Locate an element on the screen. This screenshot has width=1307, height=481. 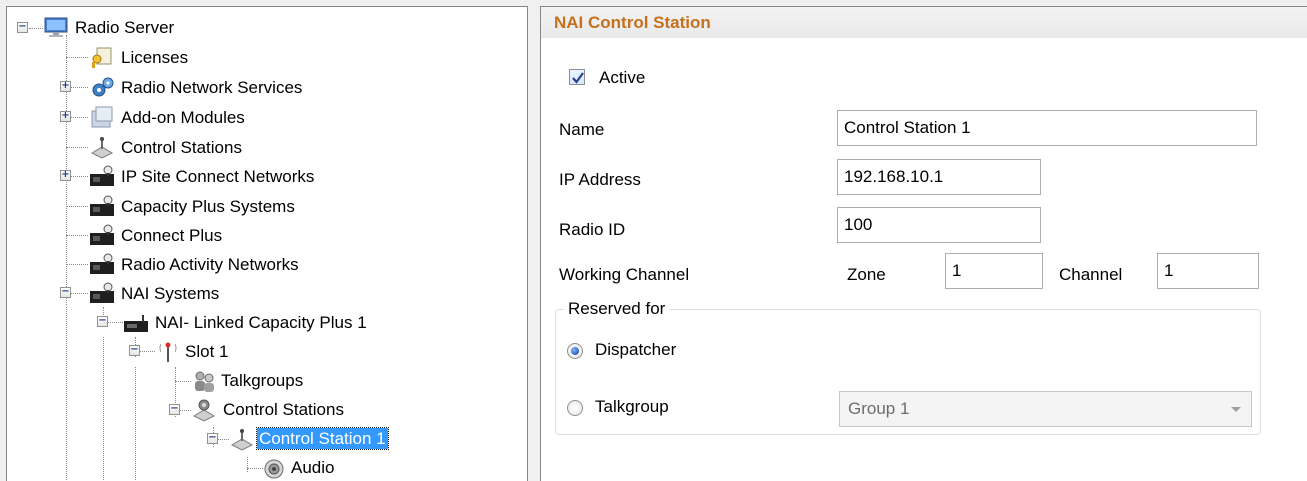
talkgroup-radio is located at coordinates (575, 408).